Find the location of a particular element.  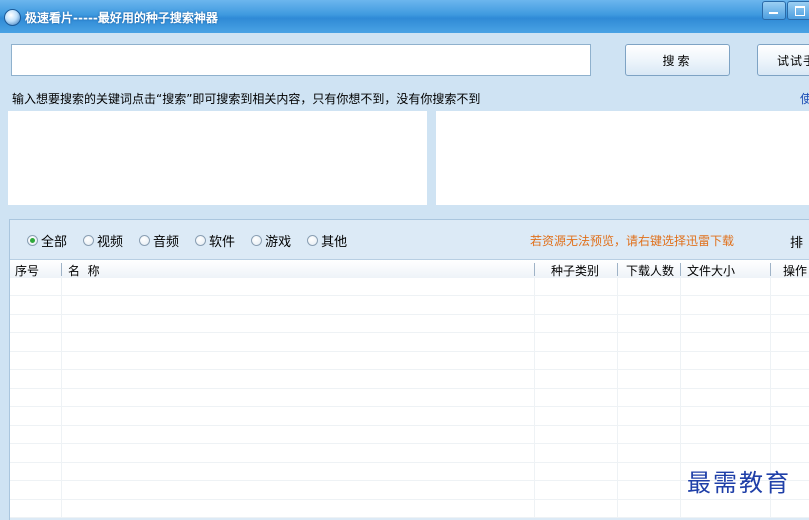

results-table-header: 序号 名 称 种子类别 下载人数 文件大小 操作 is located at coordinates (409, 269).